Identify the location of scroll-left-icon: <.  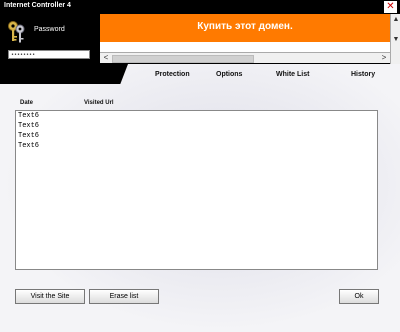
(106, 58).